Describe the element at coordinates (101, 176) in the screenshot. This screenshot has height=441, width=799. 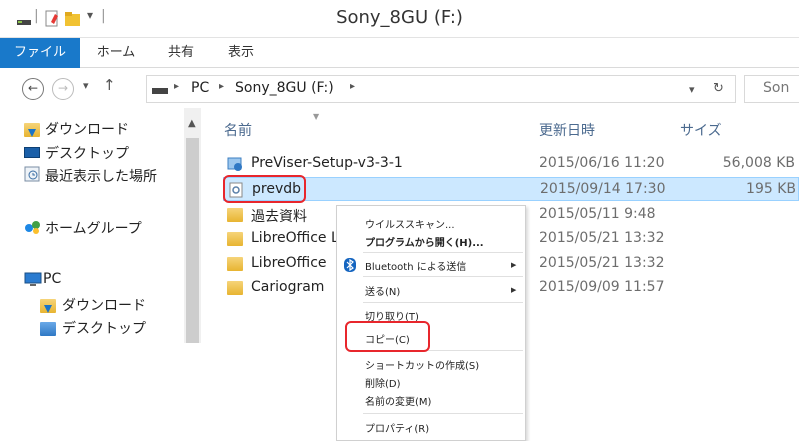
I see `nav-item-recent: 最近表示した場所` at that location.